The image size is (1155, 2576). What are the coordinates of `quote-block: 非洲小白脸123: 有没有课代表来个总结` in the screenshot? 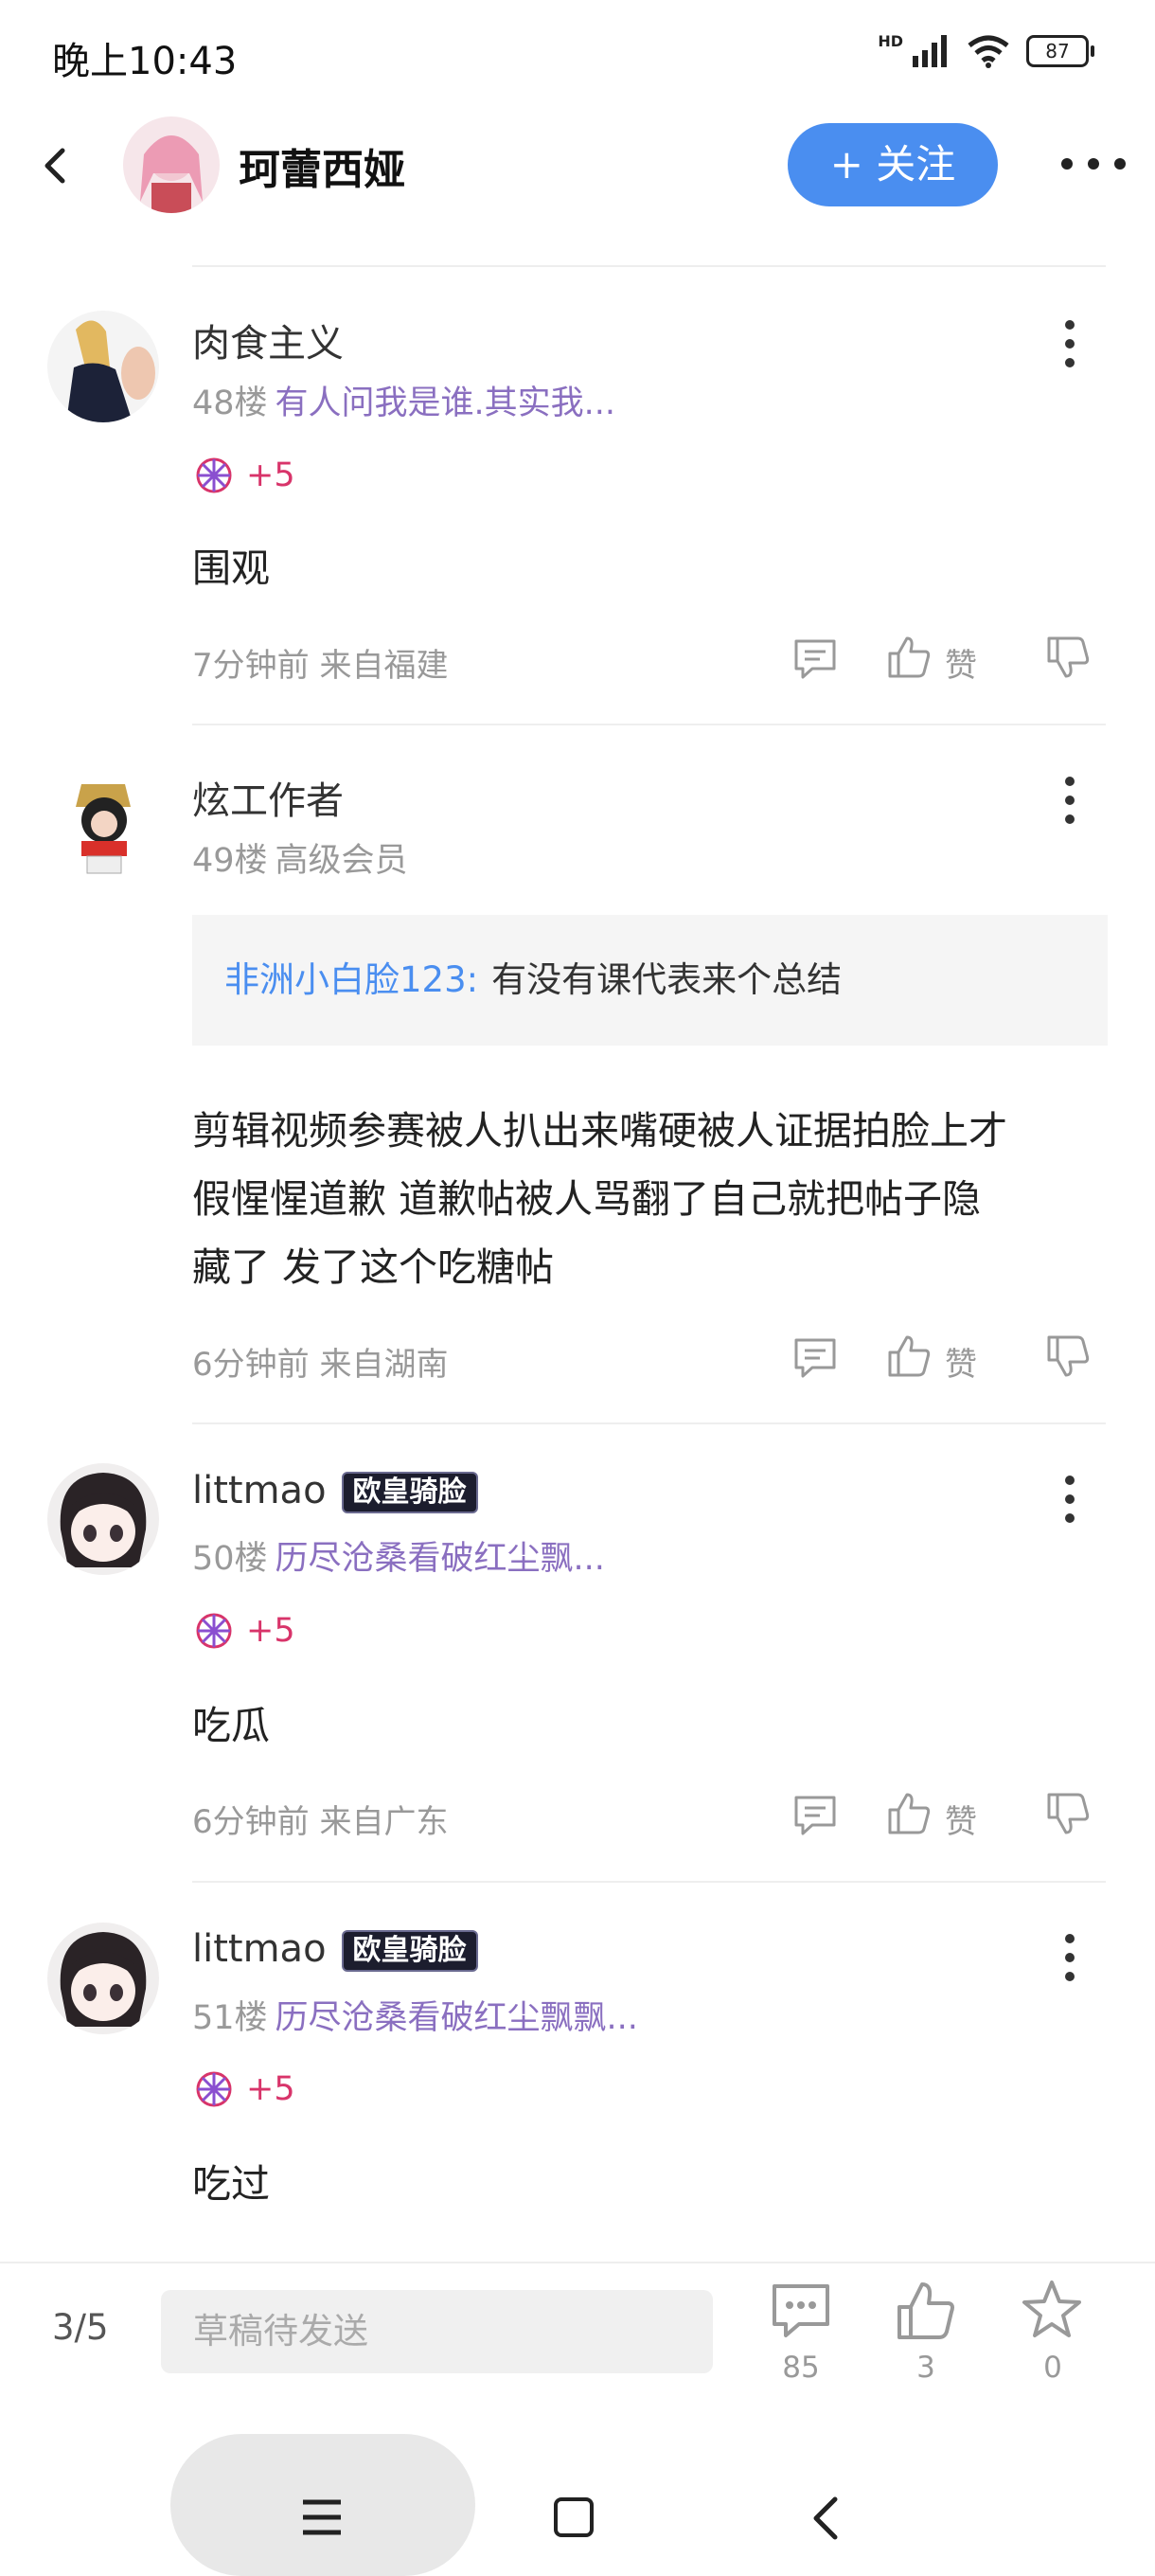 It's located at (650, 980).